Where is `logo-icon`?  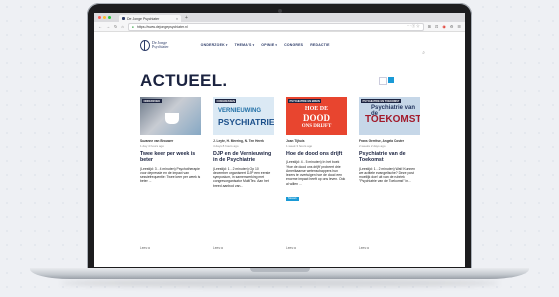
logo-icon is located at coordinates (145, 45).